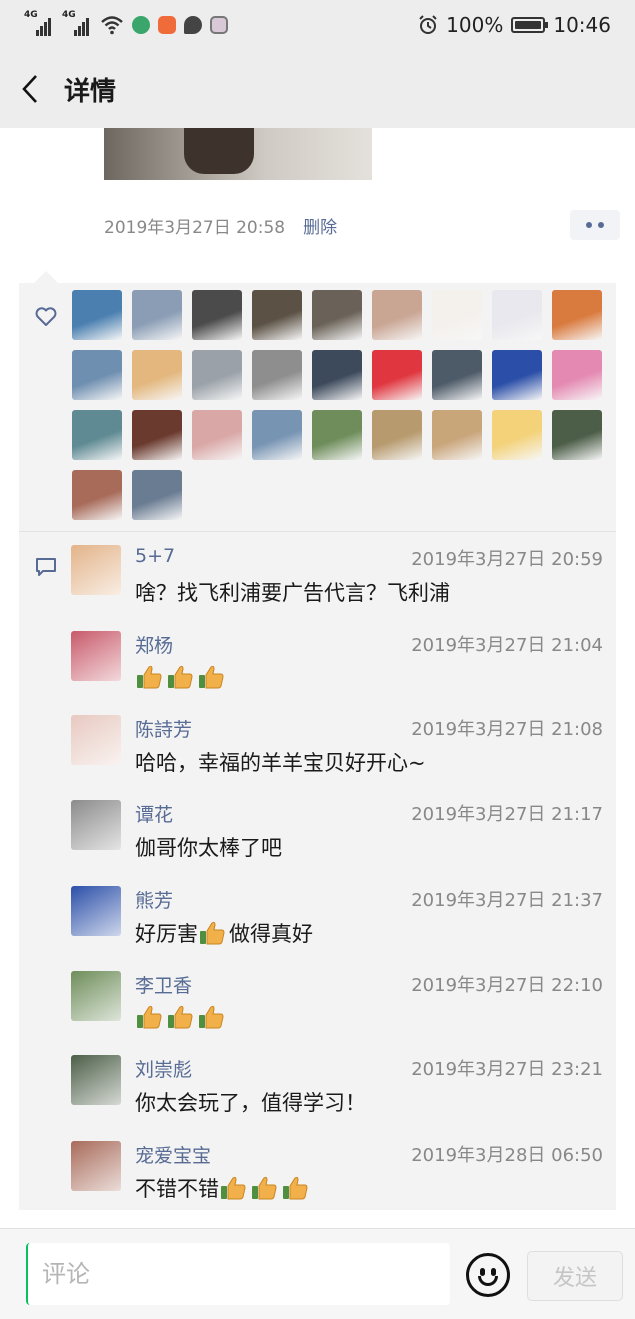 The width and height of the screenshot is (635, 1319). I want to click on back-button, so click(30, 89).